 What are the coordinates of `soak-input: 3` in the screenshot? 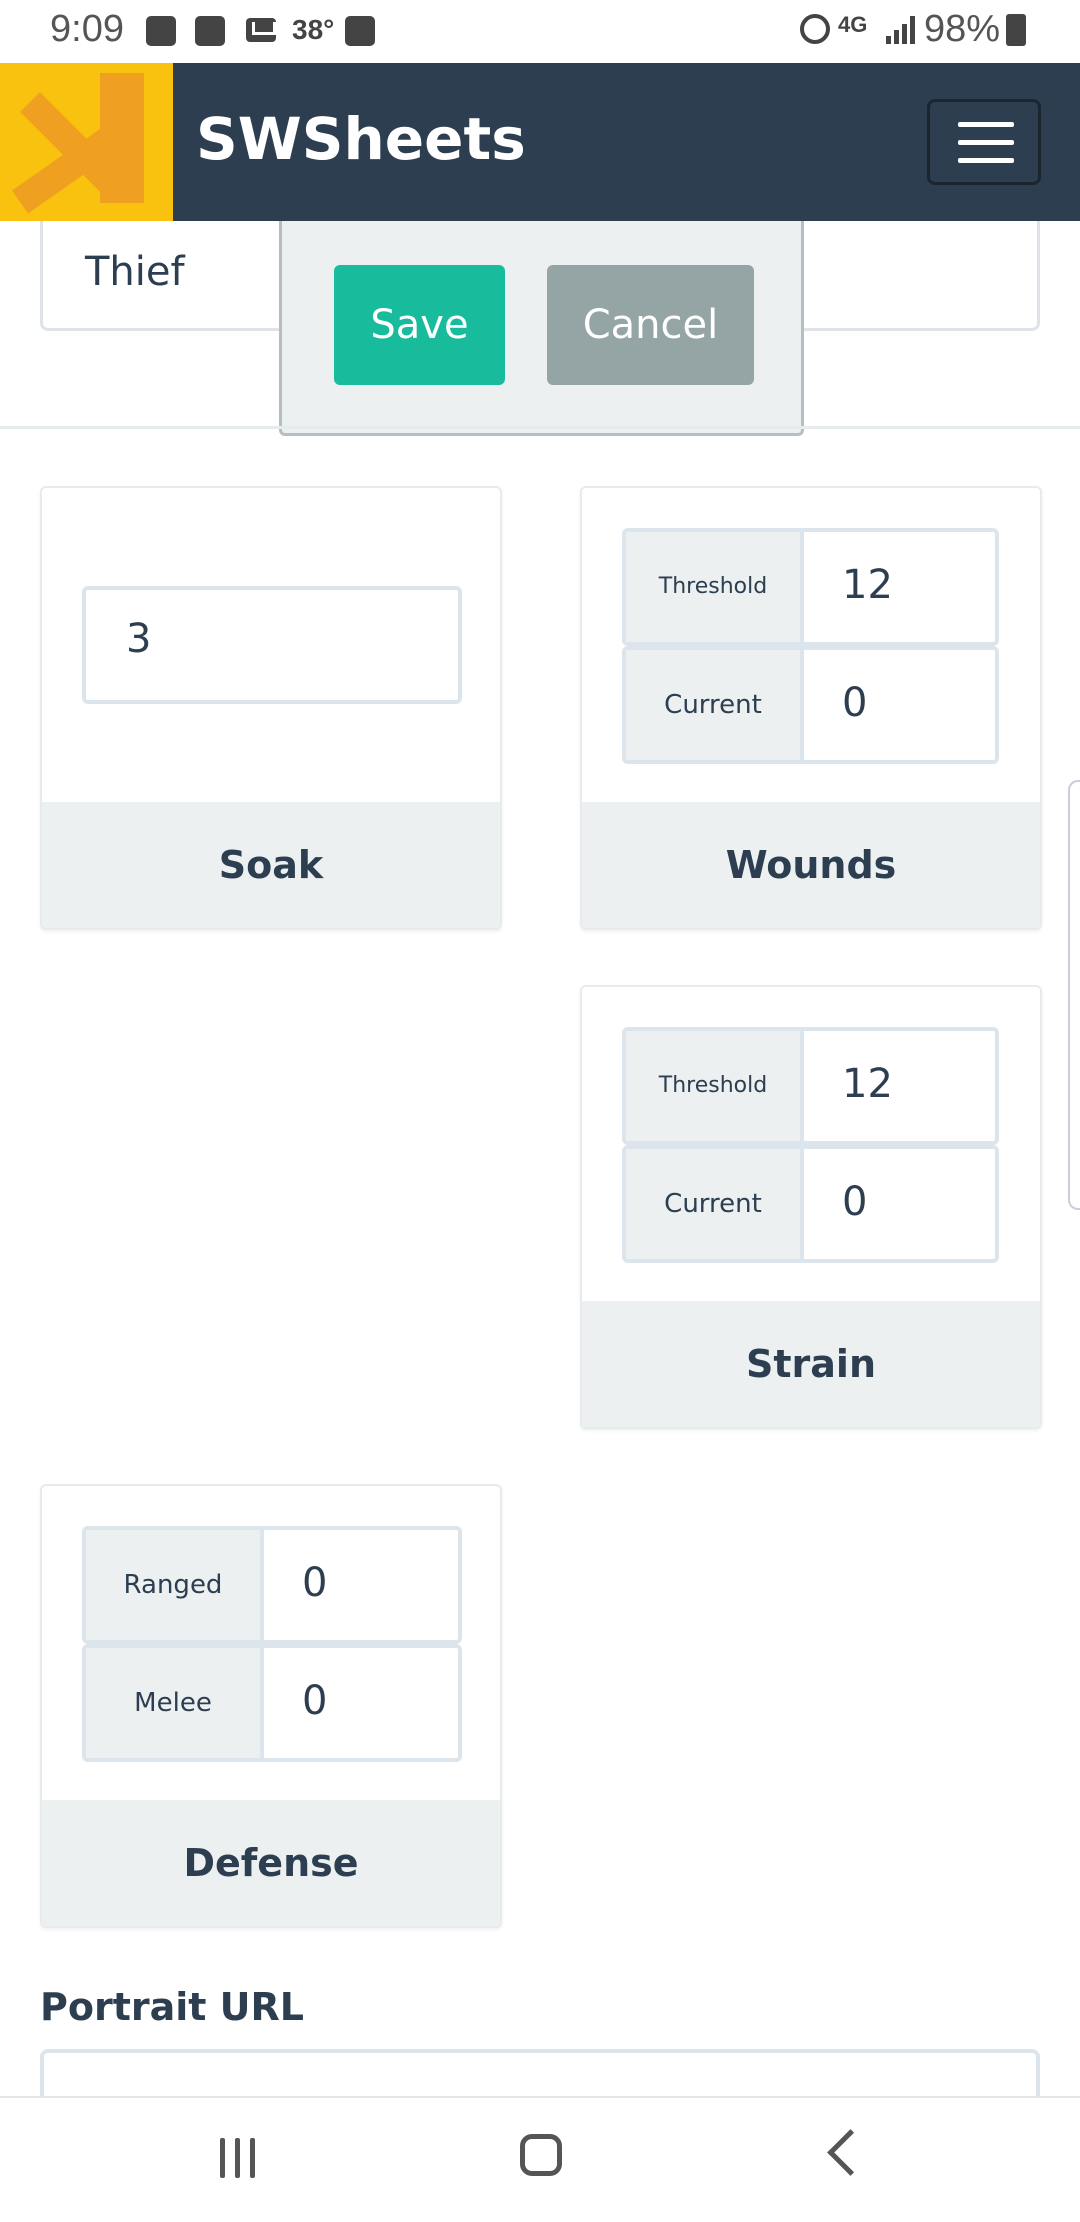 It's located at (272, 645).